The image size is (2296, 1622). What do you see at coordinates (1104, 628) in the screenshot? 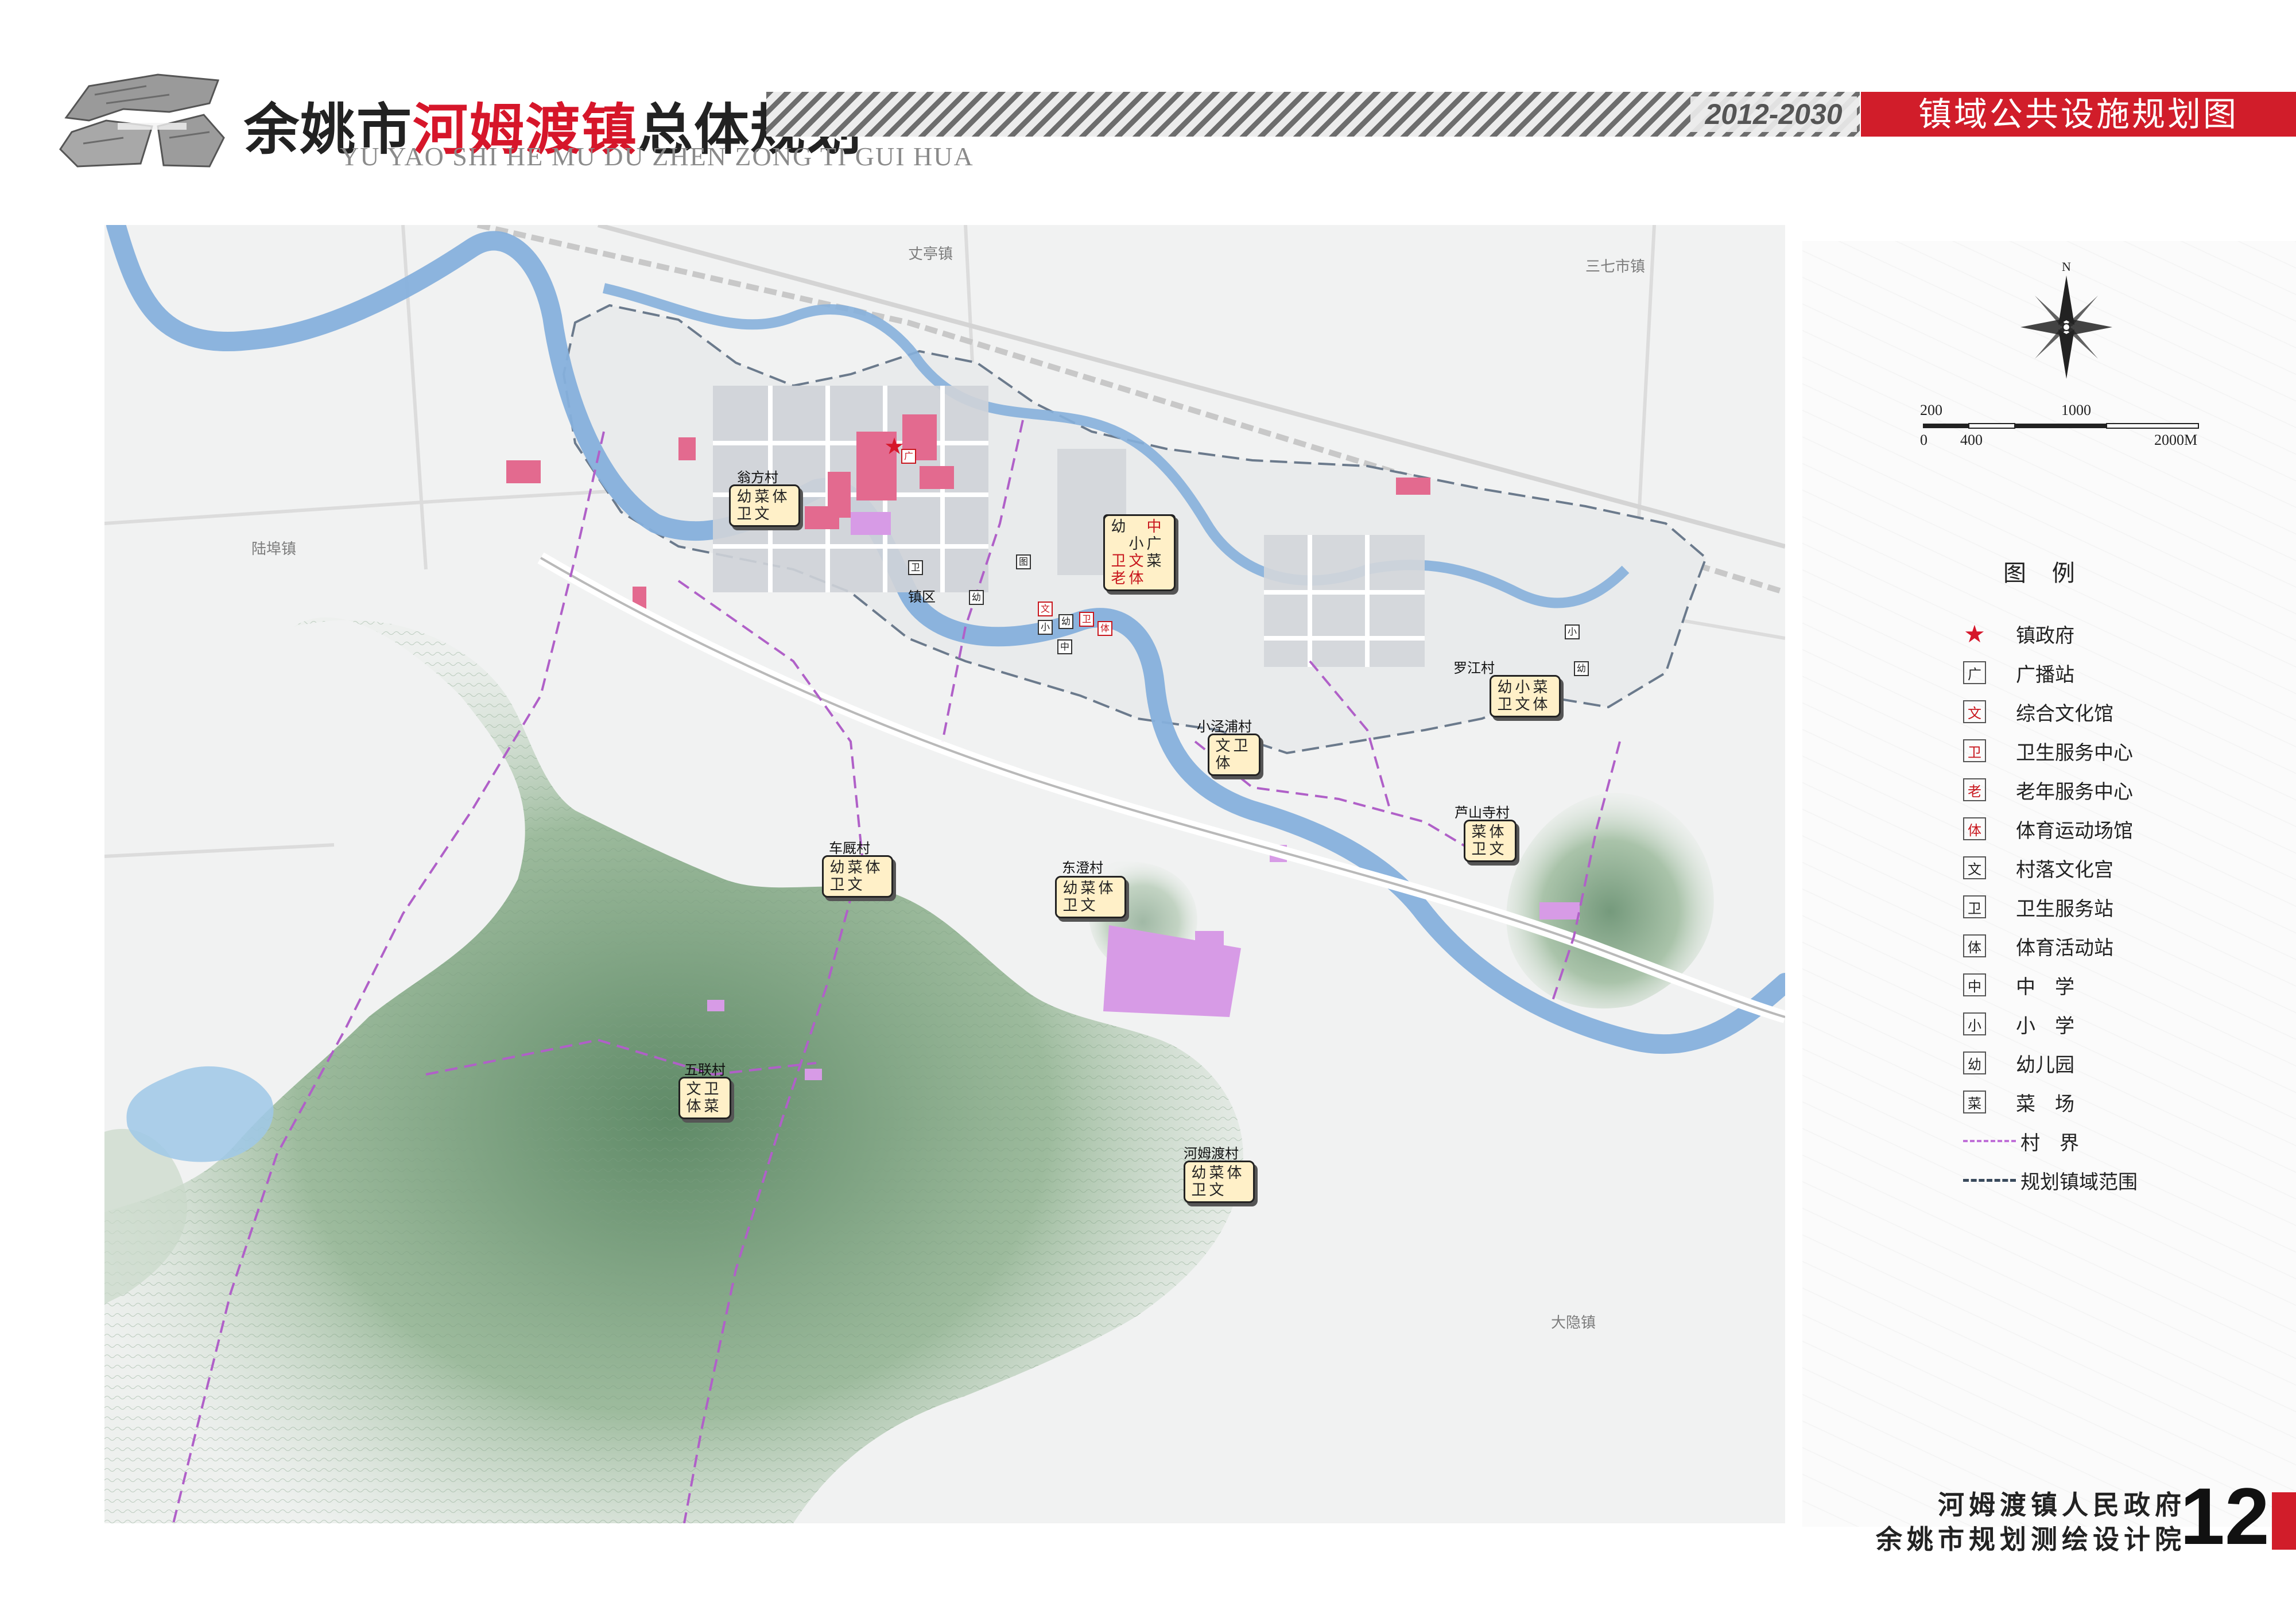
I see `facility-marker: 体` at bounding box center [1104, 628].